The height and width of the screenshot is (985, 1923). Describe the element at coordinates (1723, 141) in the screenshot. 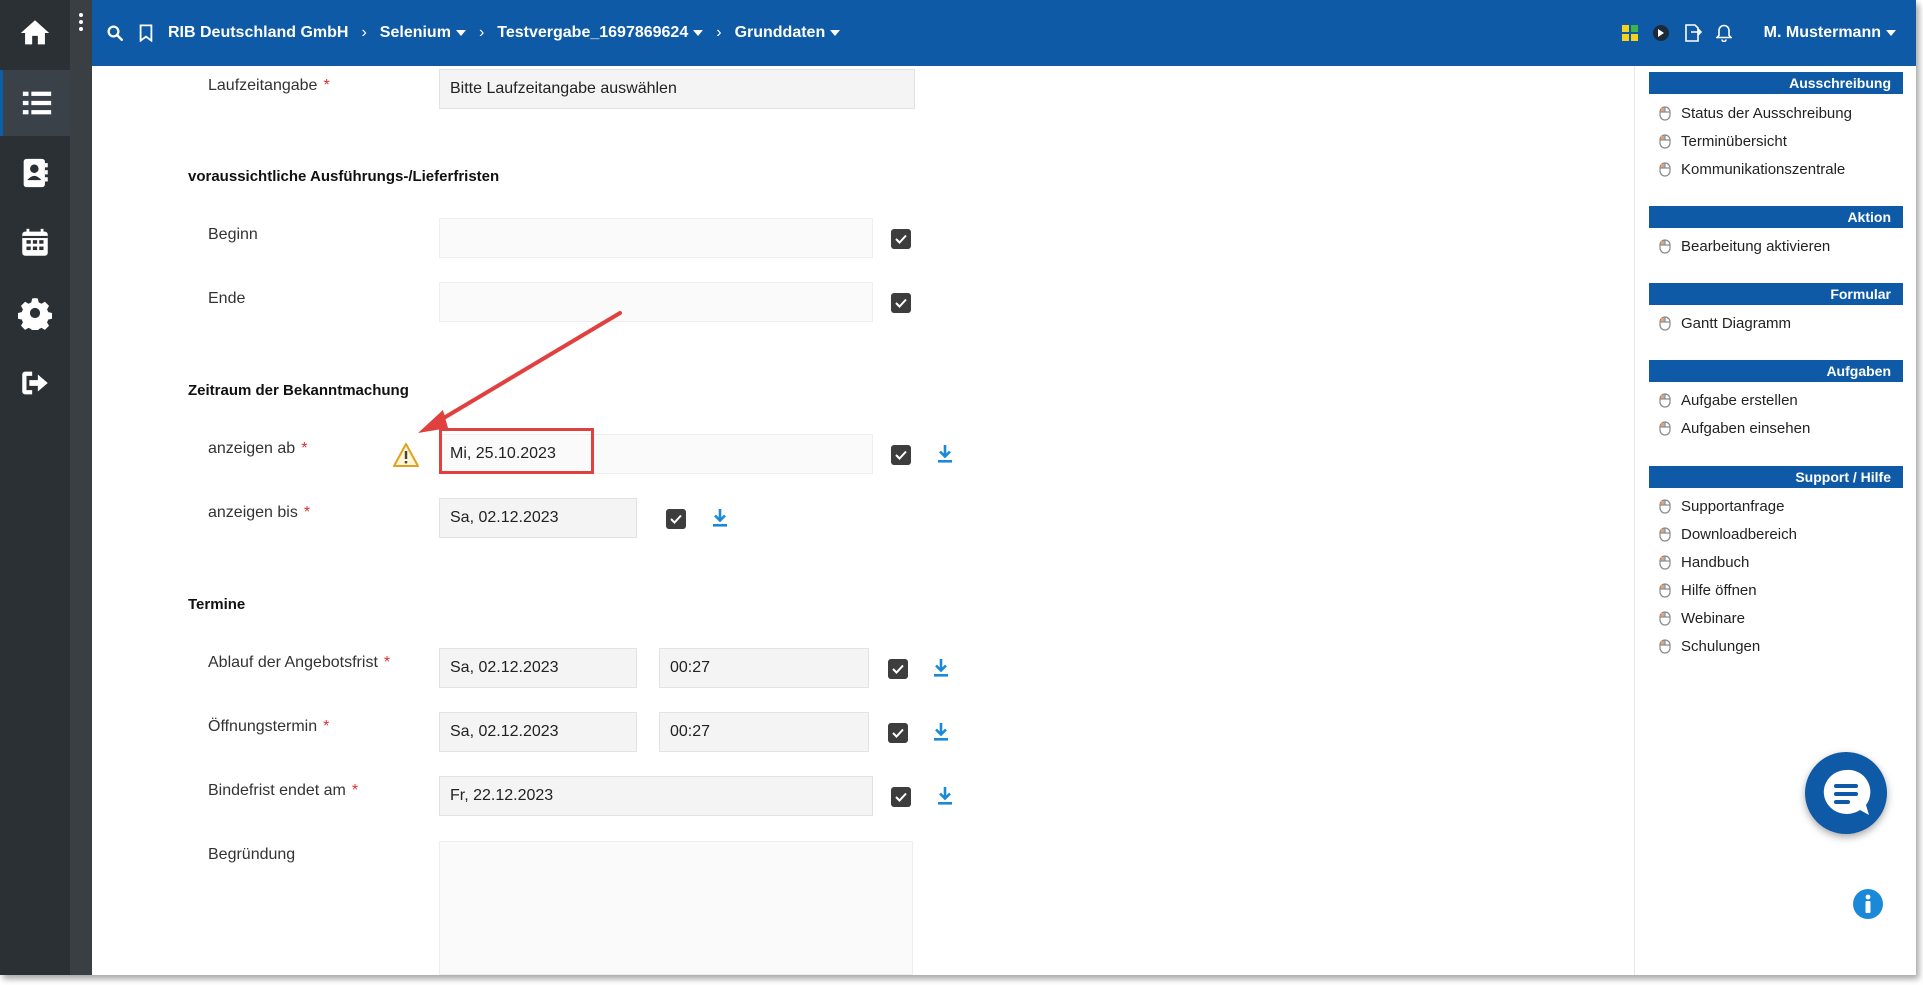

I see `rpanel-item-termine: Terminübersicht` at that location.